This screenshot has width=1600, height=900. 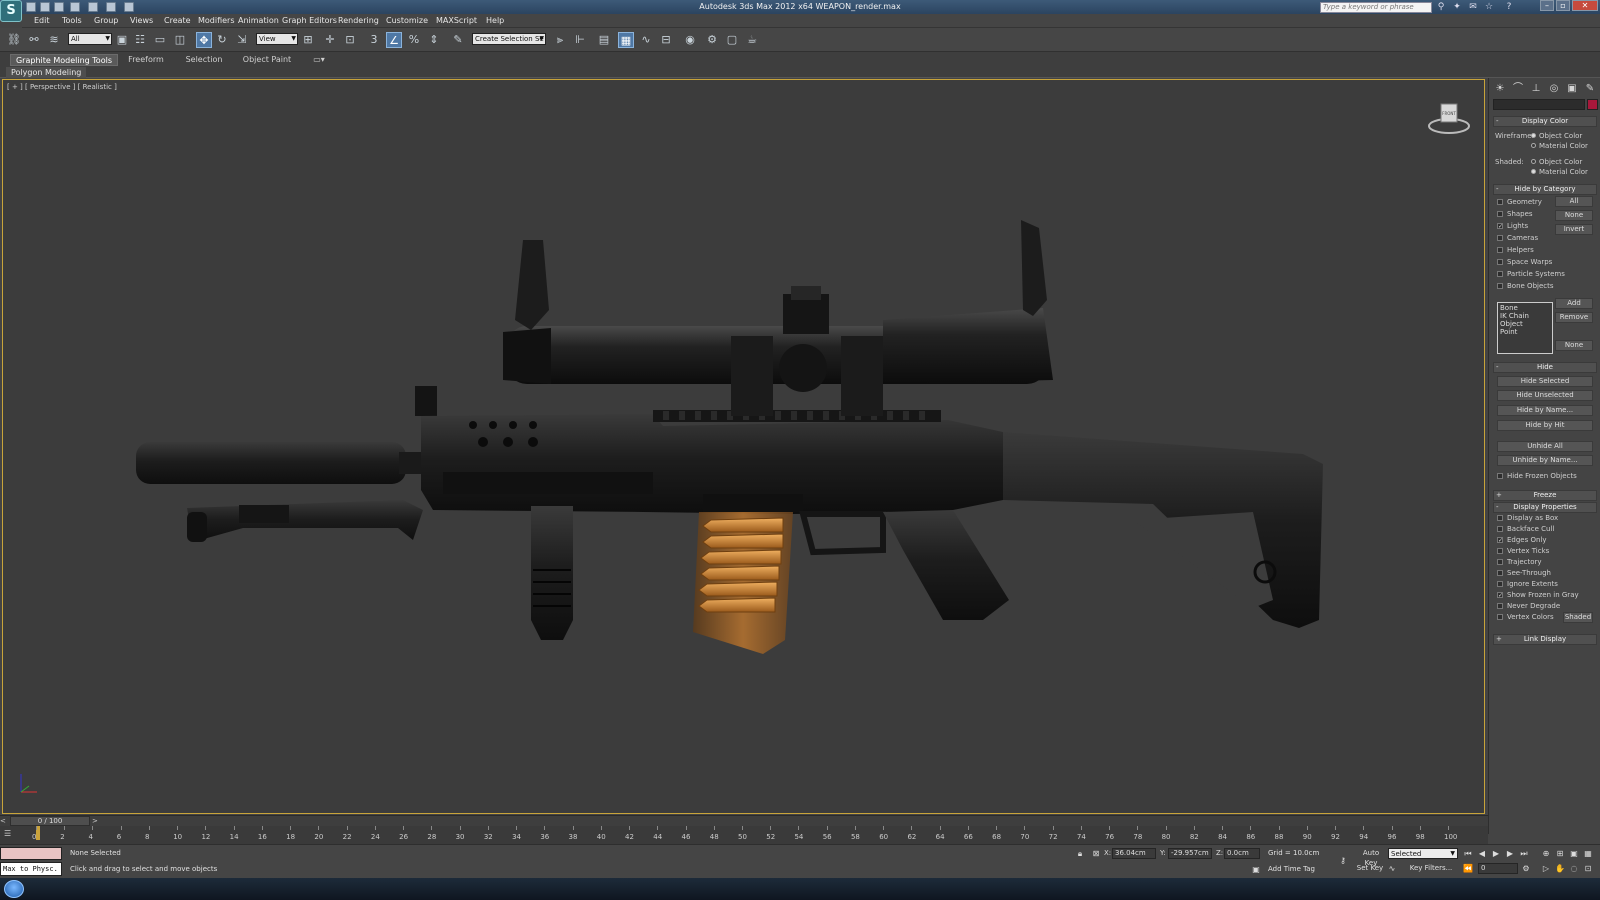 What do you see at coordinates (42, 20) in the screenshot?
I see `menu-edit: Edit` at bounding box center [42, 20].